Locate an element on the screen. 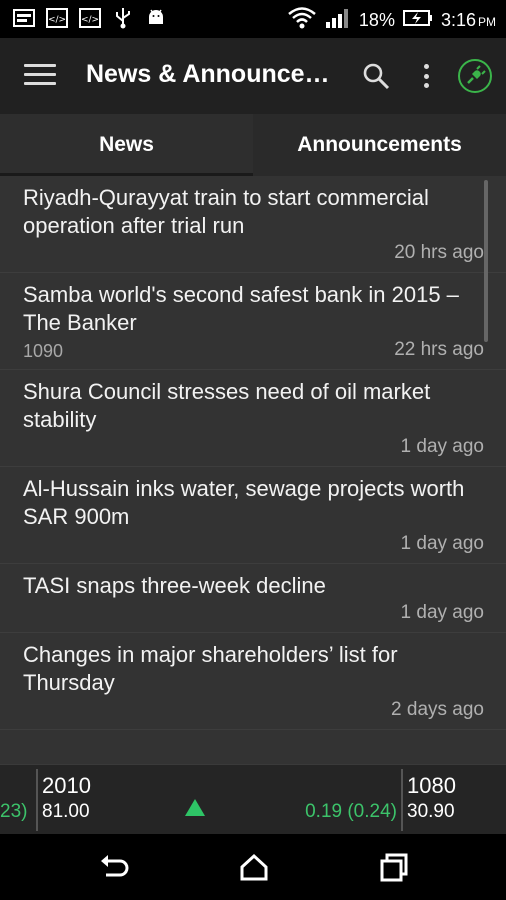  ticker-previous-change: 23) is located at coordinates (14, 811).